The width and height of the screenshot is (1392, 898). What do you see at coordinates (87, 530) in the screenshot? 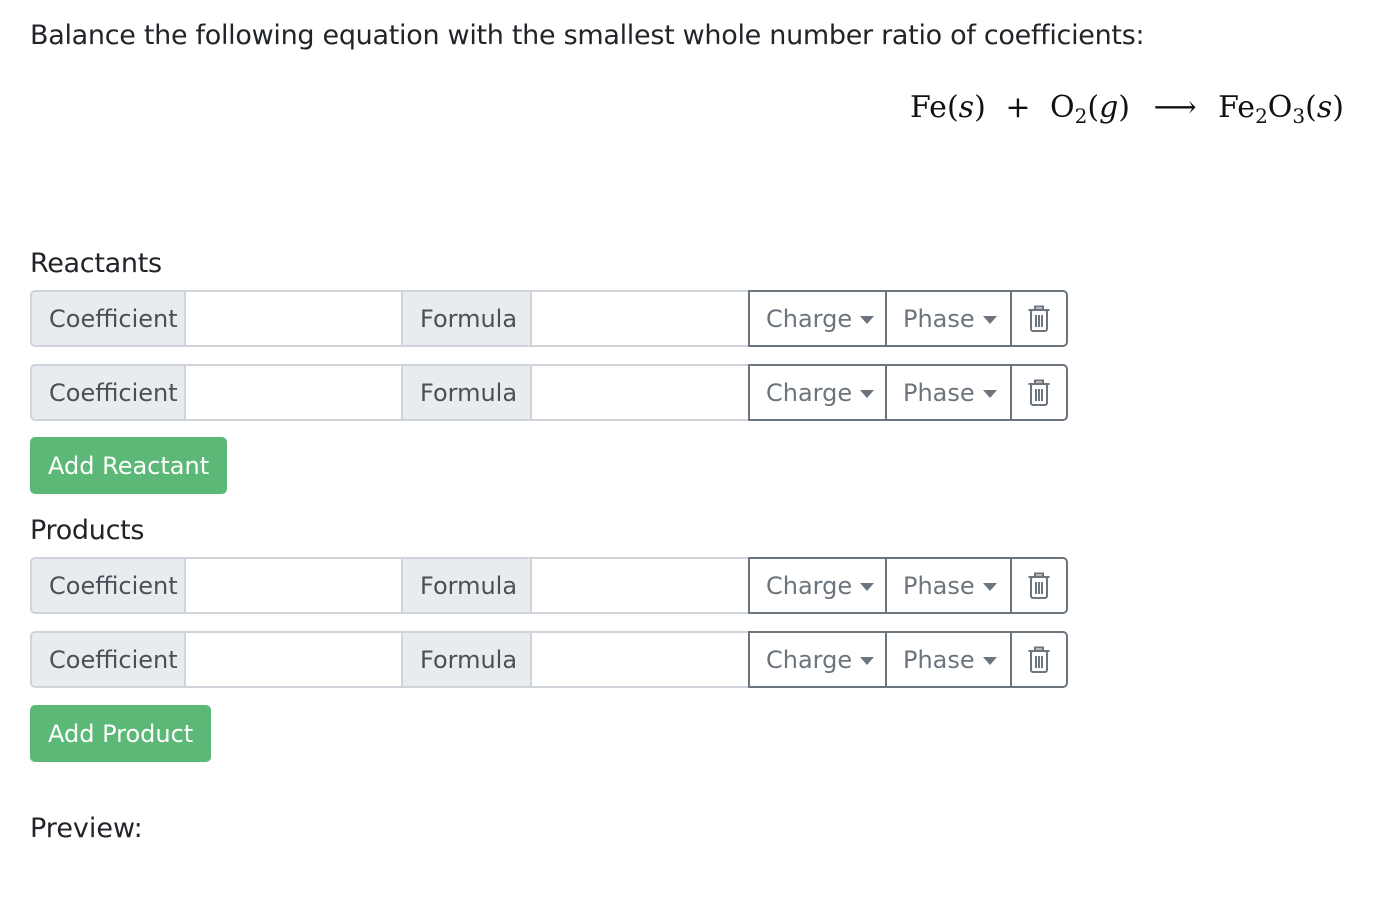
I see `products-heading: Products` at bounding box center [87, 530].